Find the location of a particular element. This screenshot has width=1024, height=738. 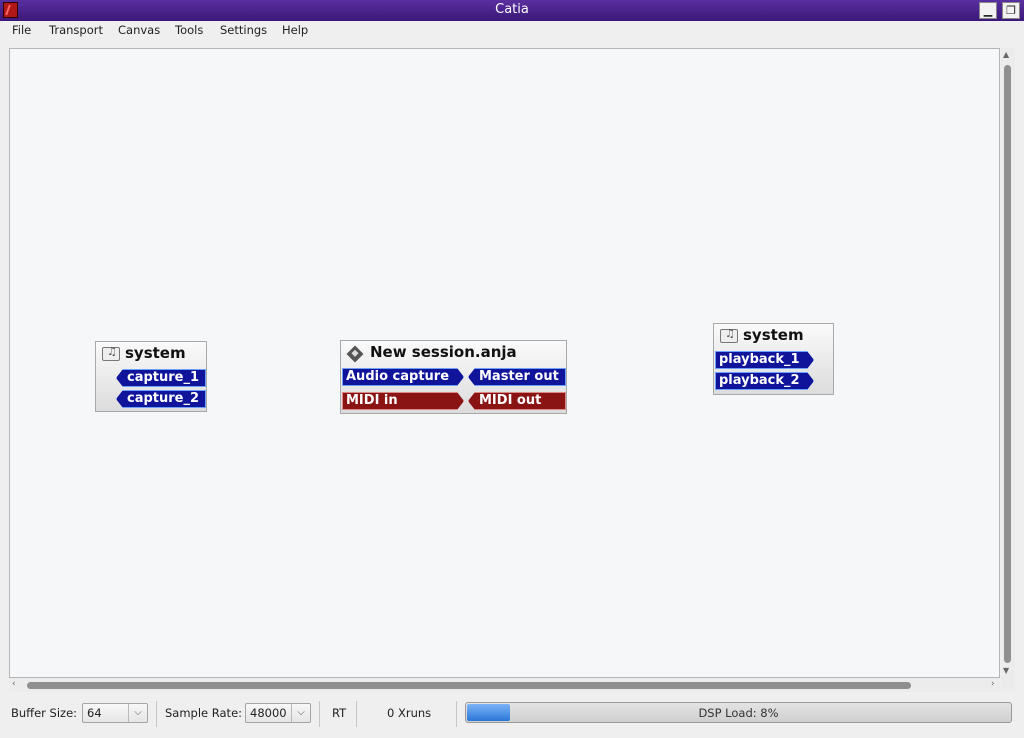

horizontal-scrollbar: ‹ › is located at coordinates (504, 685).